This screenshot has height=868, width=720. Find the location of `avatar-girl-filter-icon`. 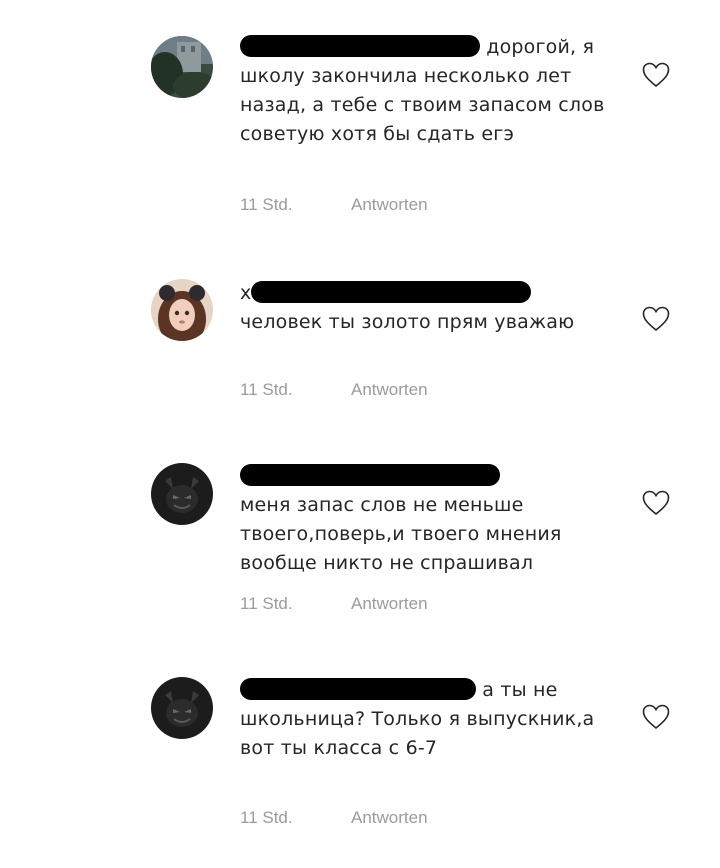

avatar-girl-filter-icon is located at coordinates (182, 310).